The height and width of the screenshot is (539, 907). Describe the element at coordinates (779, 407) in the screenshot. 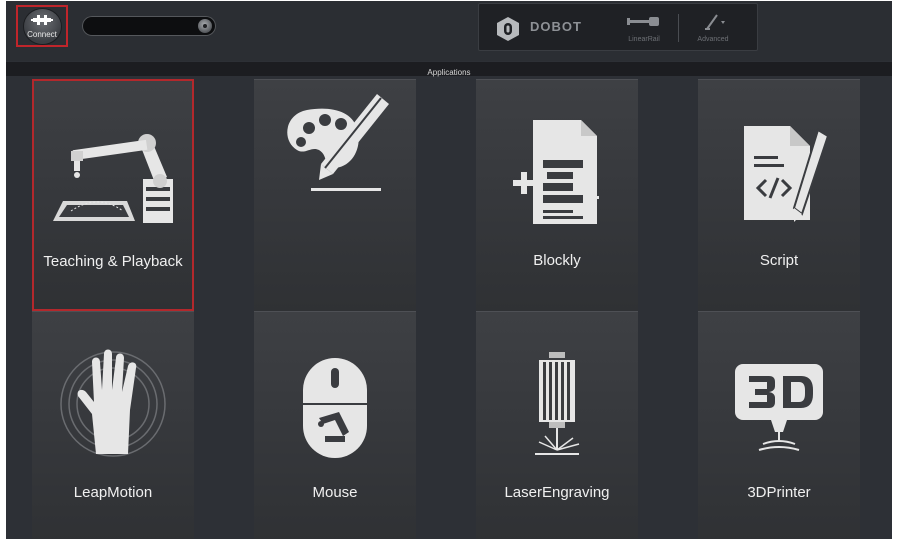

I see `3d-printer-icon` at that location.